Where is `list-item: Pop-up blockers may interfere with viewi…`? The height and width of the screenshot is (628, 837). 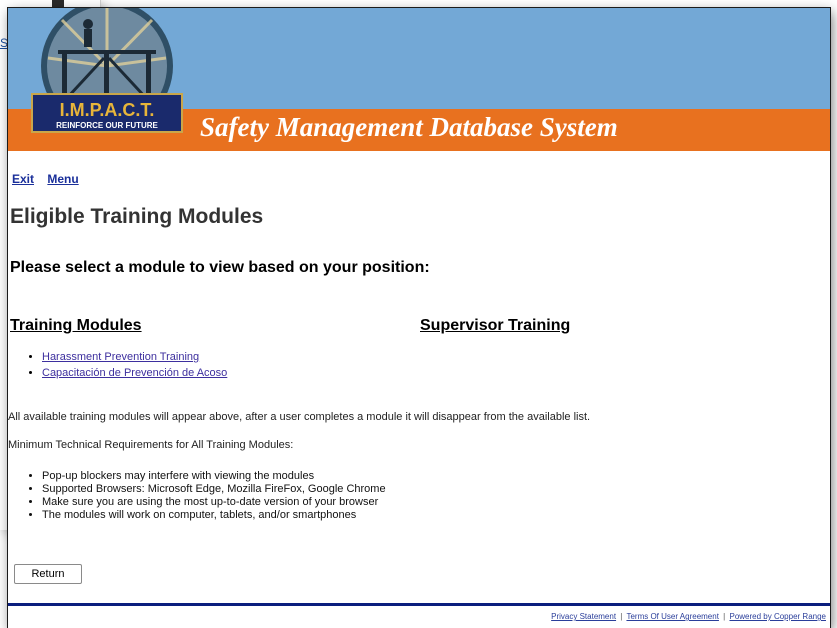
list-item: Pop-up blockers may interfere with viewi… is located at coordinates (214, 476).